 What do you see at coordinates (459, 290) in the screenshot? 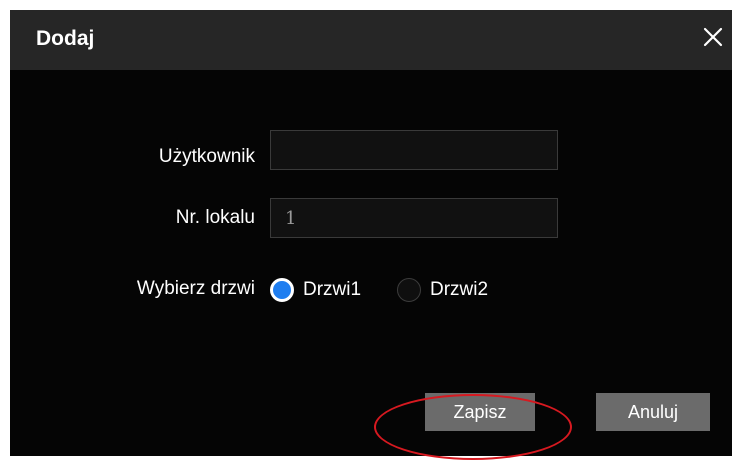
I see `door2-label: Drzwi2` at bounding box center [459, 290].